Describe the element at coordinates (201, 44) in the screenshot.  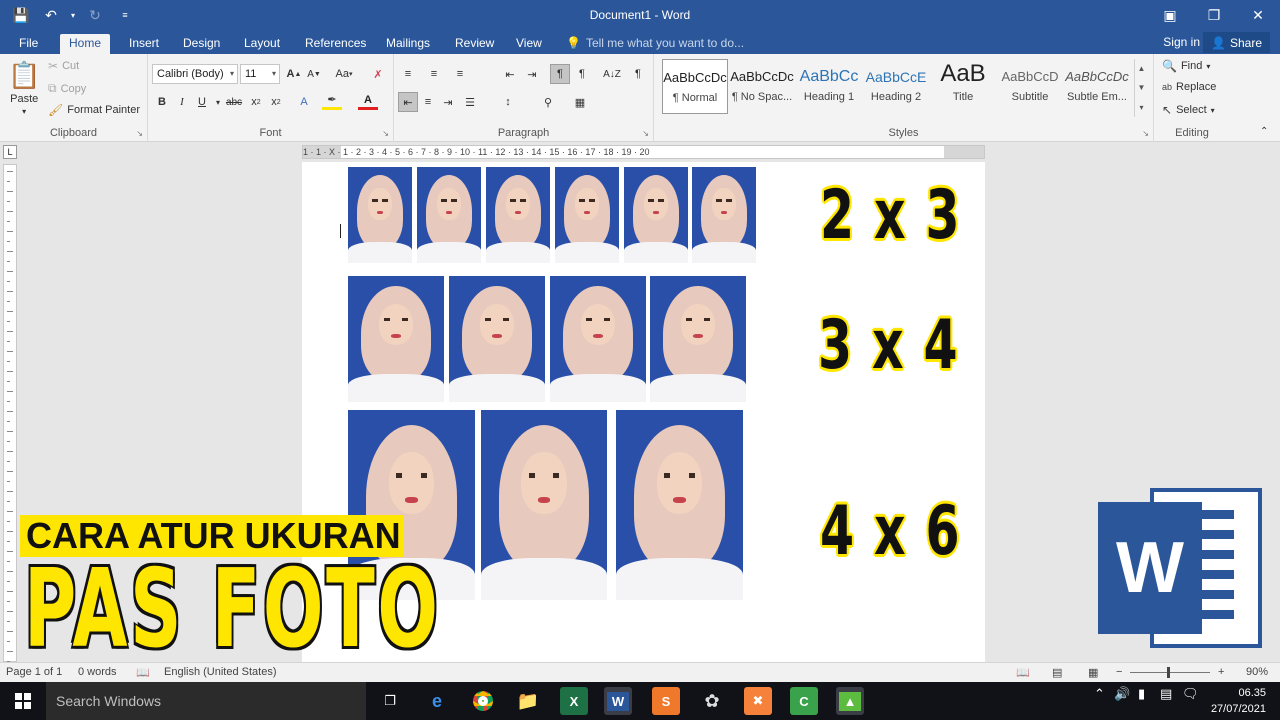
I see `tab-design: Design` at that location.